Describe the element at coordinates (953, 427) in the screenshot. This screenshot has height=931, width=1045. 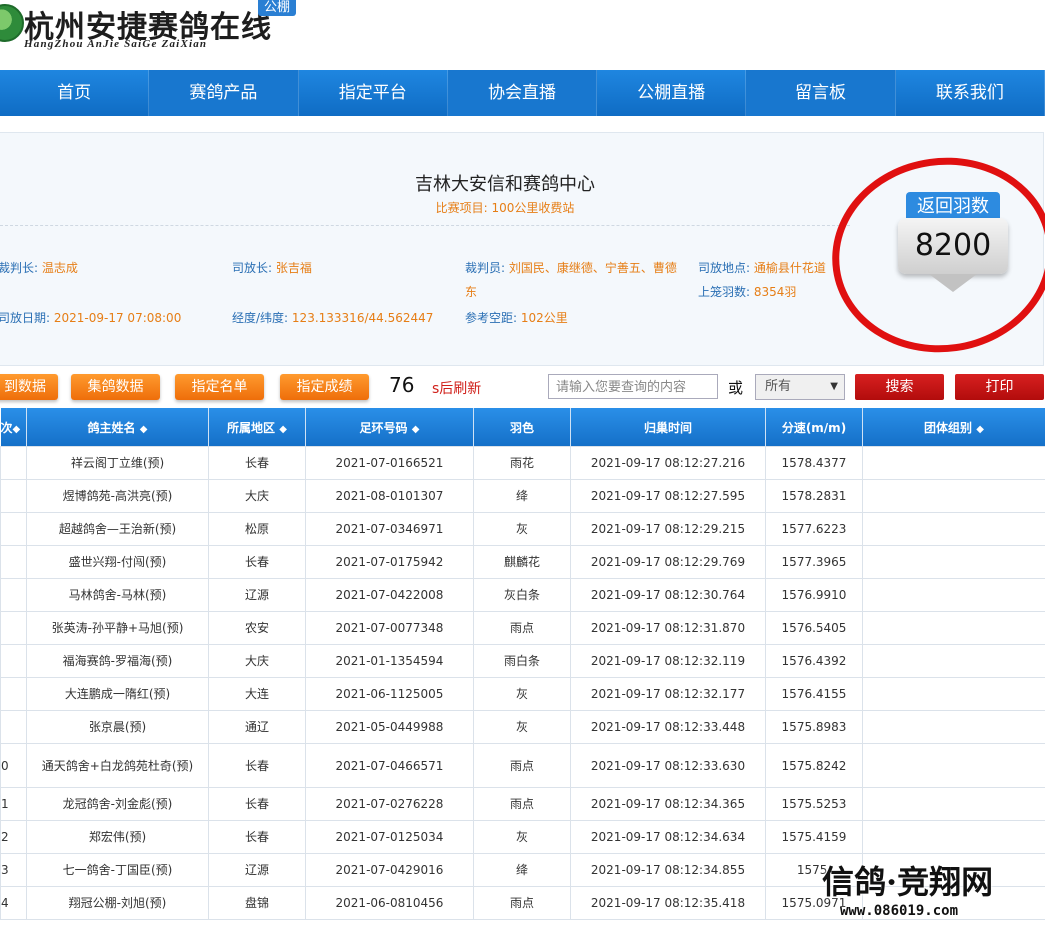
I see `col-group-header: 团体组别 ◆` at that location.